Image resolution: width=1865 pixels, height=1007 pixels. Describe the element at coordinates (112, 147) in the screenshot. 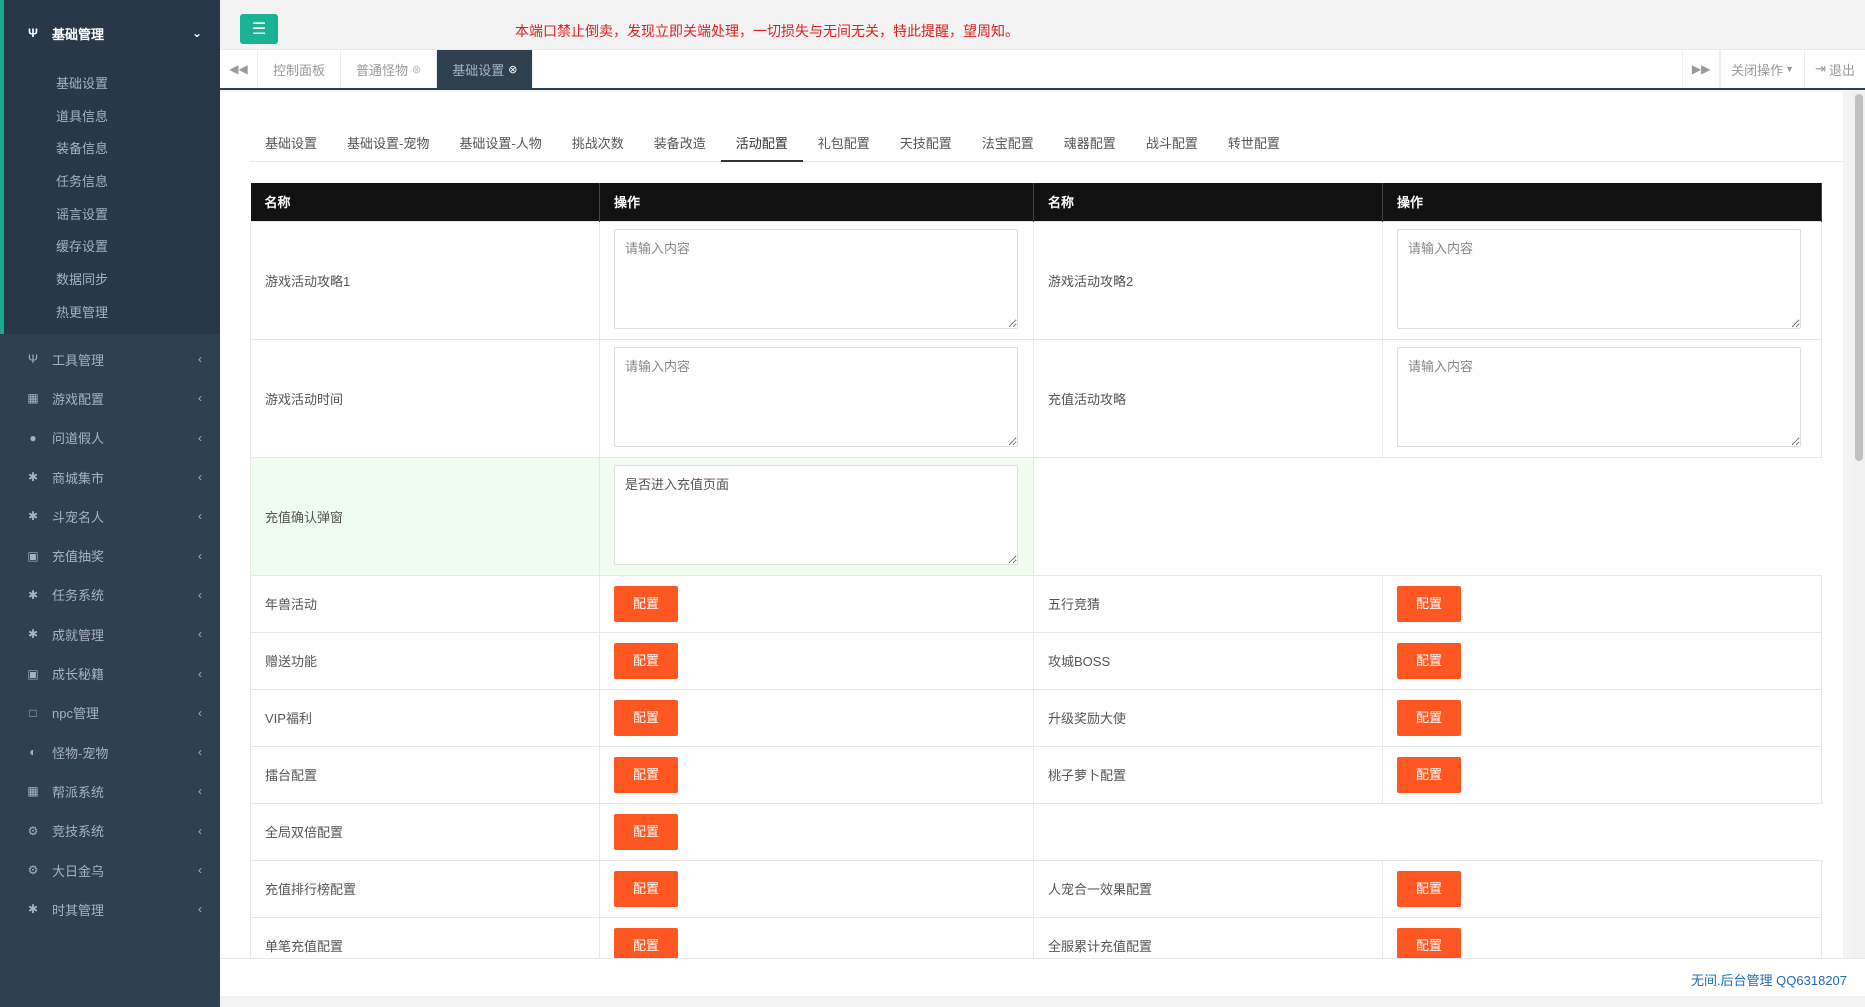

I see `sidebar-subitem: 装备信息` at that location.